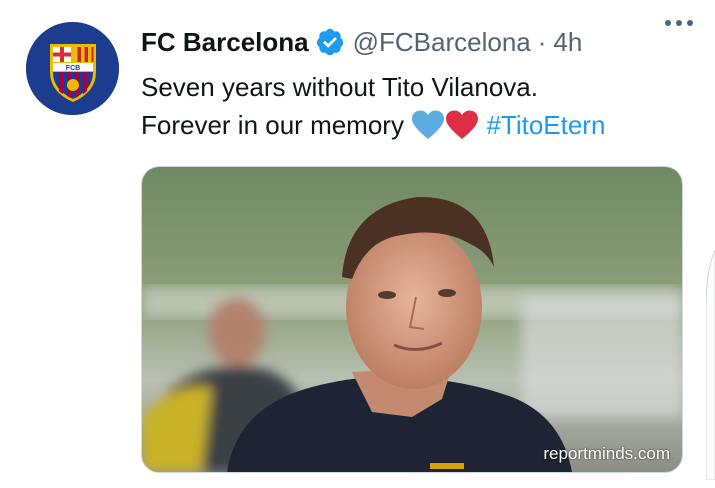 The height and width of the screenshot is (488, 715). Describe the element at coordinates (545, 125) in the screenshot. I see `hashtag-link: #TitoEtern` at that location.